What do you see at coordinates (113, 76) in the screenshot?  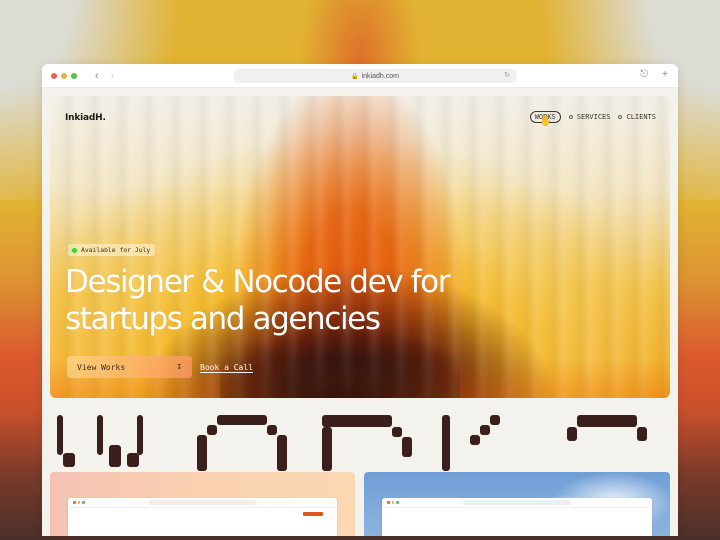 I see `chevron-right-icon: ›` at bounding box center [113, 76].